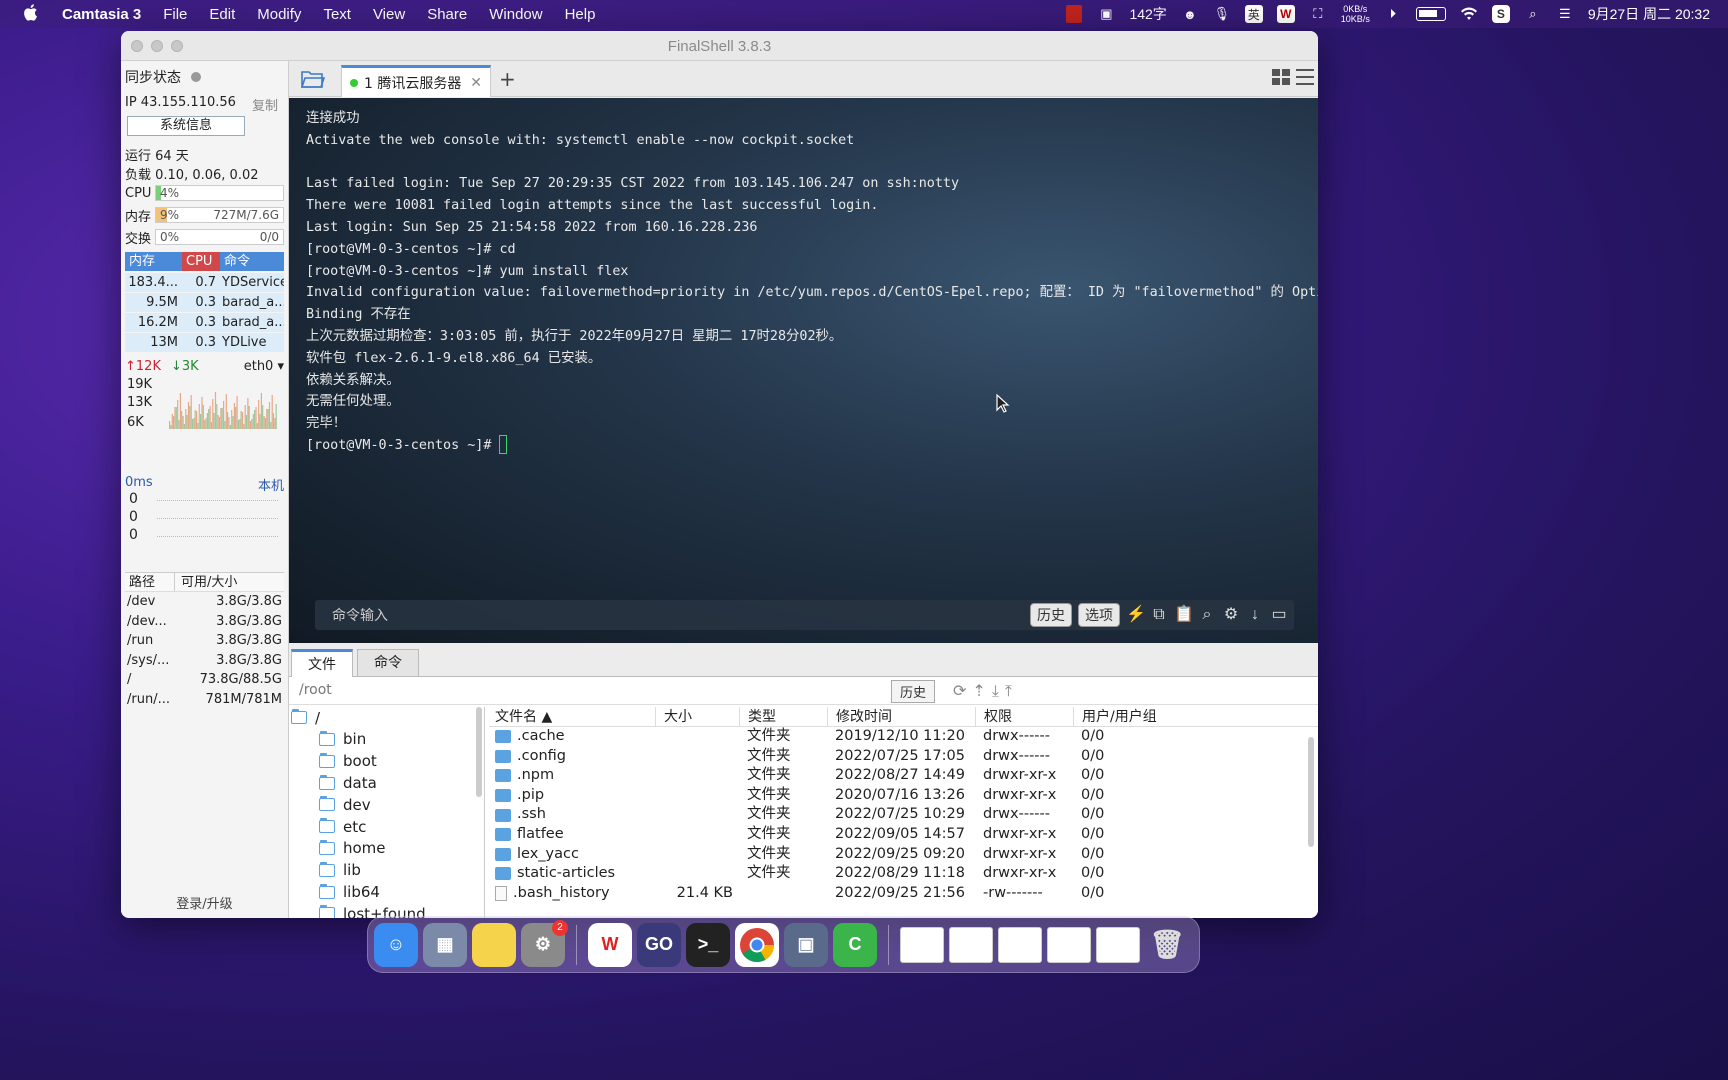 The height and width of the screenshot is (1080, 1728). I want to click on emoji-icon: ☻, so click(1190, 14).